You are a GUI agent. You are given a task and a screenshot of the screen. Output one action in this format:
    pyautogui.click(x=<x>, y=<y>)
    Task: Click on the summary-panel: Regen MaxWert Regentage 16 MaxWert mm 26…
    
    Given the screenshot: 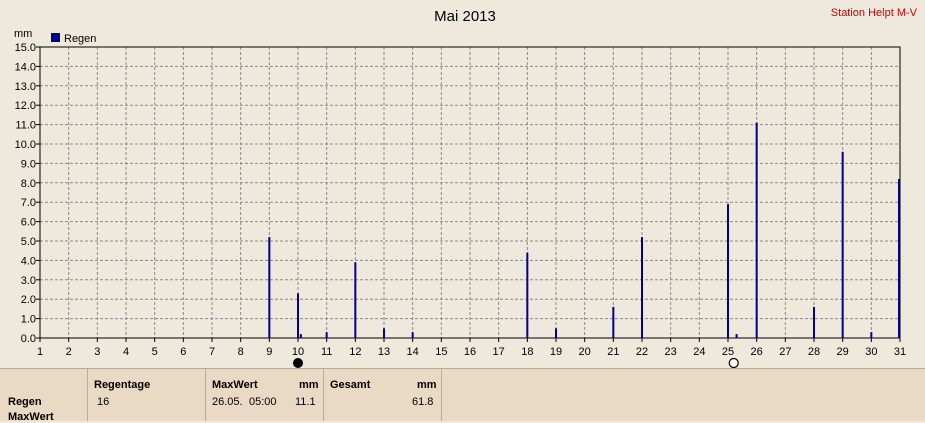 What is the action you would take?
    pyautogui.click(x=462, y=395)
    